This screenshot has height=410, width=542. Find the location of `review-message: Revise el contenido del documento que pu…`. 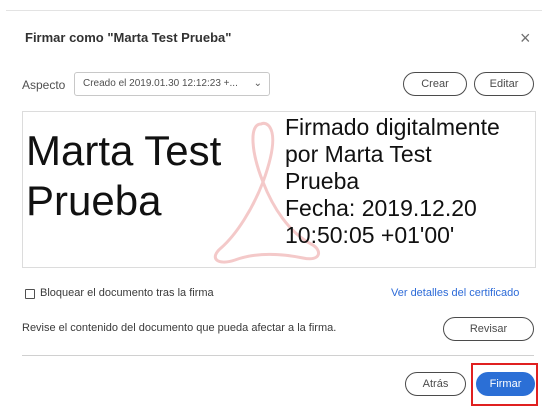

review-message: Revise el contenido del documento que pu… is located at coordinates (179, 328).